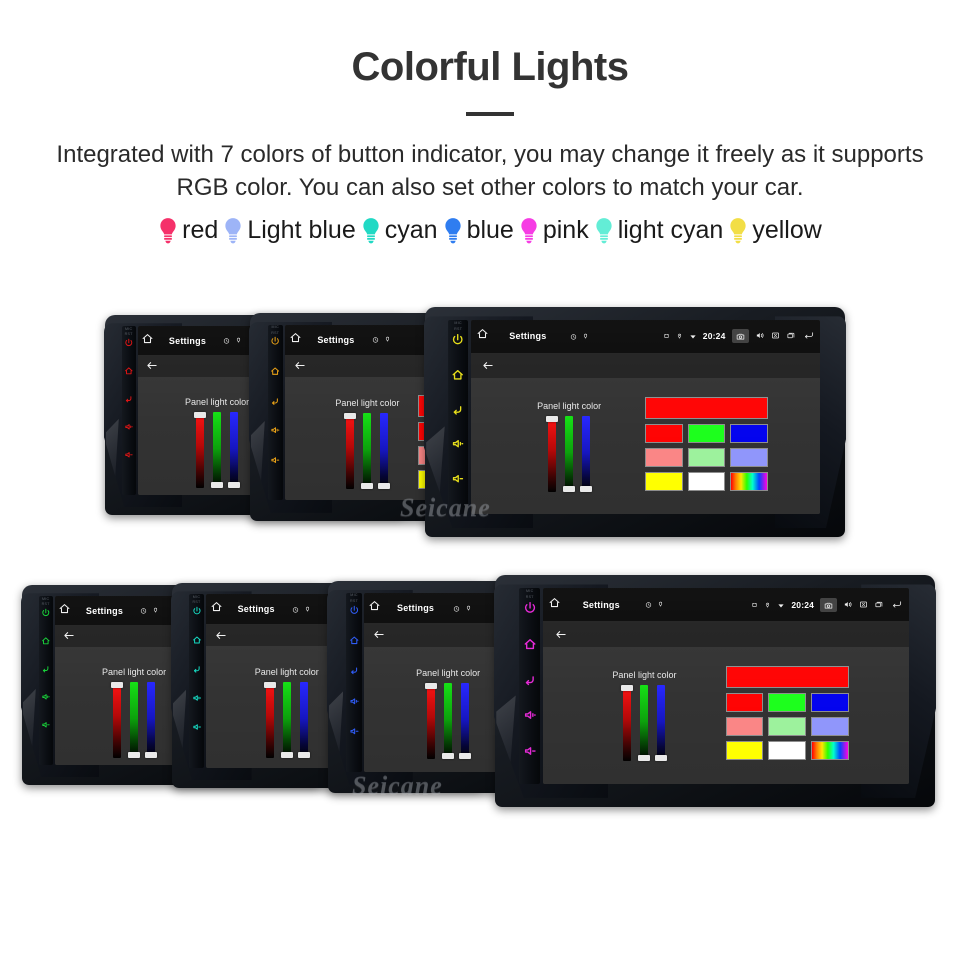 This screenshot has width=980, height=953. I want to click on camera-icon, so click(828, 605).